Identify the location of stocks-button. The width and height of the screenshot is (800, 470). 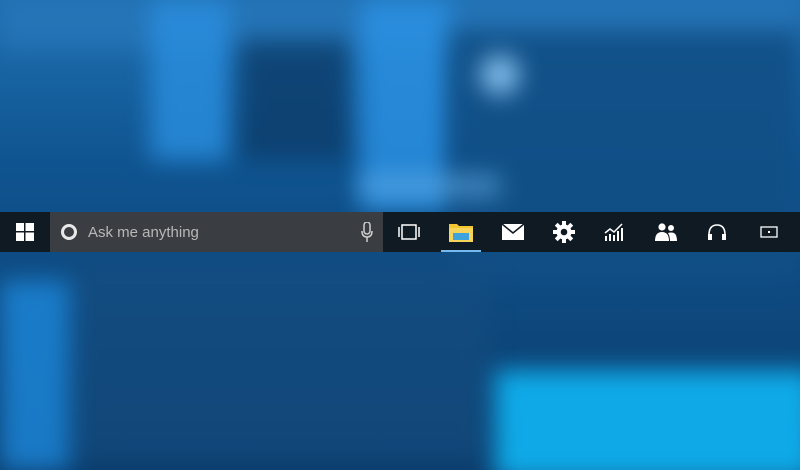
(615, 232).